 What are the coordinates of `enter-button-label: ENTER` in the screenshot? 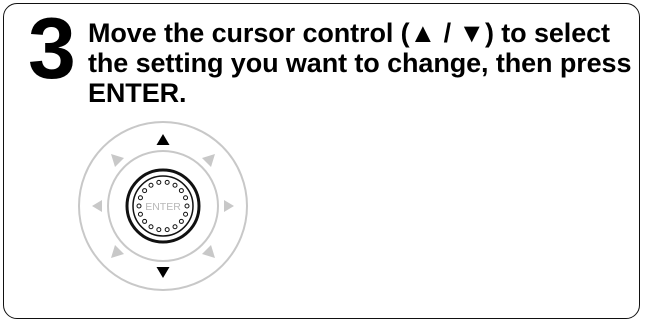 It's located at (163, 207).